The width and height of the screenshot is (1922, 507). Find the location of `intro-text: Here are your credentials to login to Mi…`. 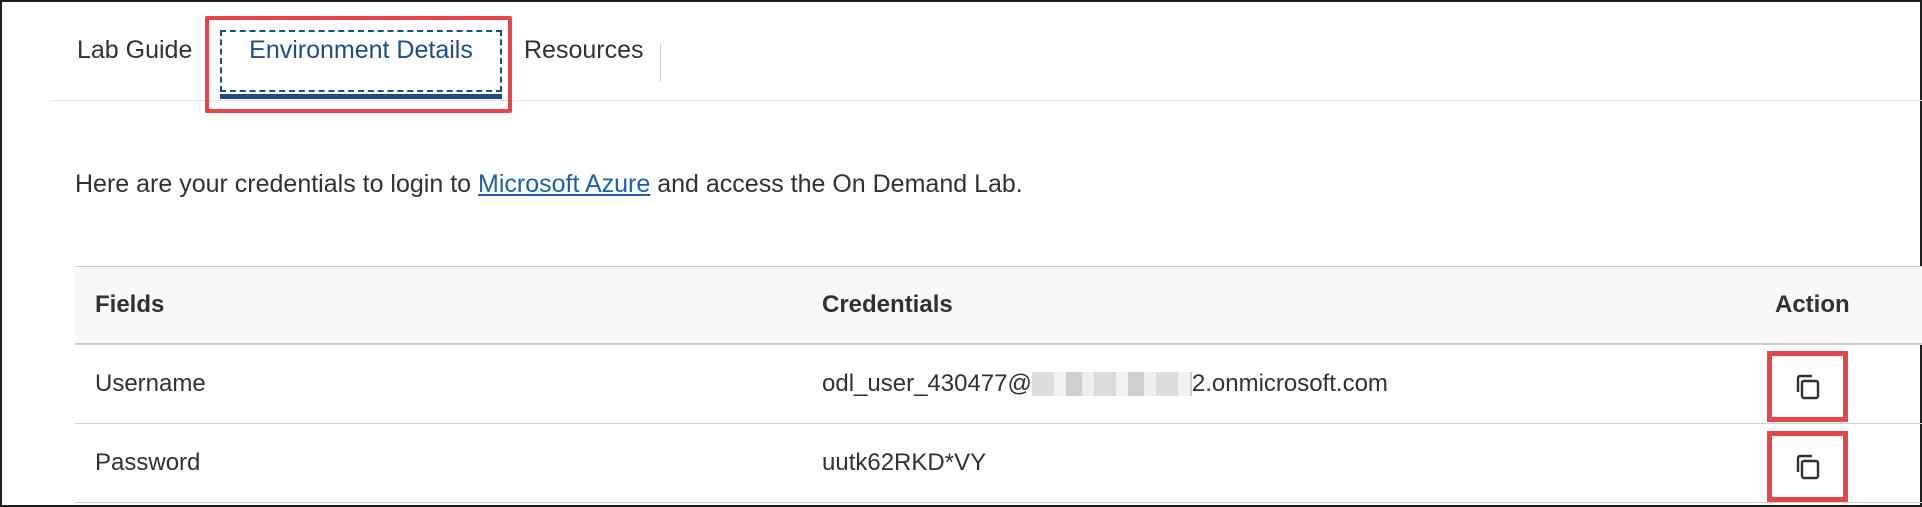

intro-text: Here are your credentials to login to Mi… is located at coordinates (549, 184).